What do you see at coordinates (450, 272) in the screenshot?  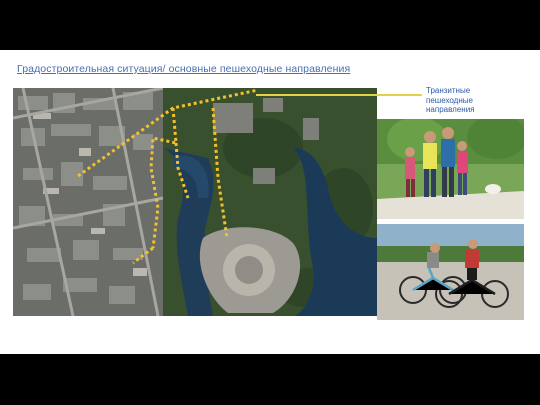 I see `cyclists-photo` at bounding box center [450, 272].